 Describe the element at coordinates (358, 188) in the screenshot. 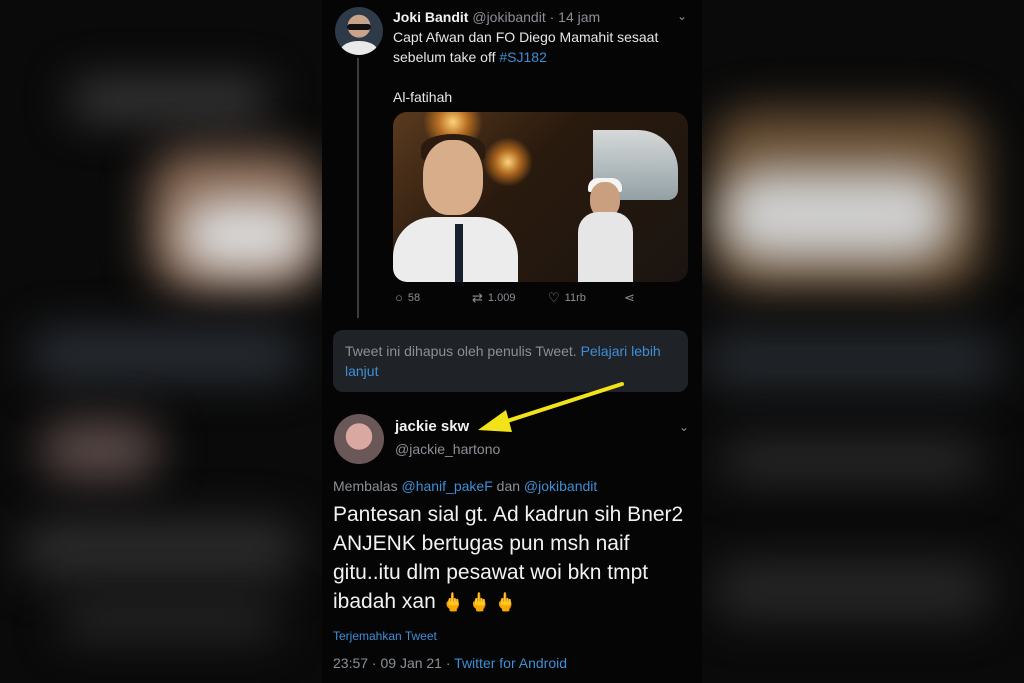

I see `thread-line` at that location.